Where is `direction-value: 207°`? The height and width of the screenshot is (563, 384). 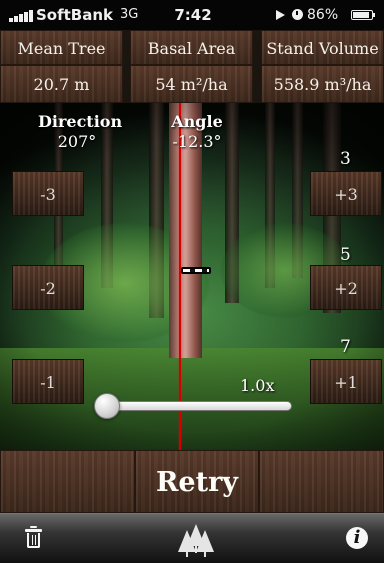 direction-value: 207° is located at coordinates (77, 141).